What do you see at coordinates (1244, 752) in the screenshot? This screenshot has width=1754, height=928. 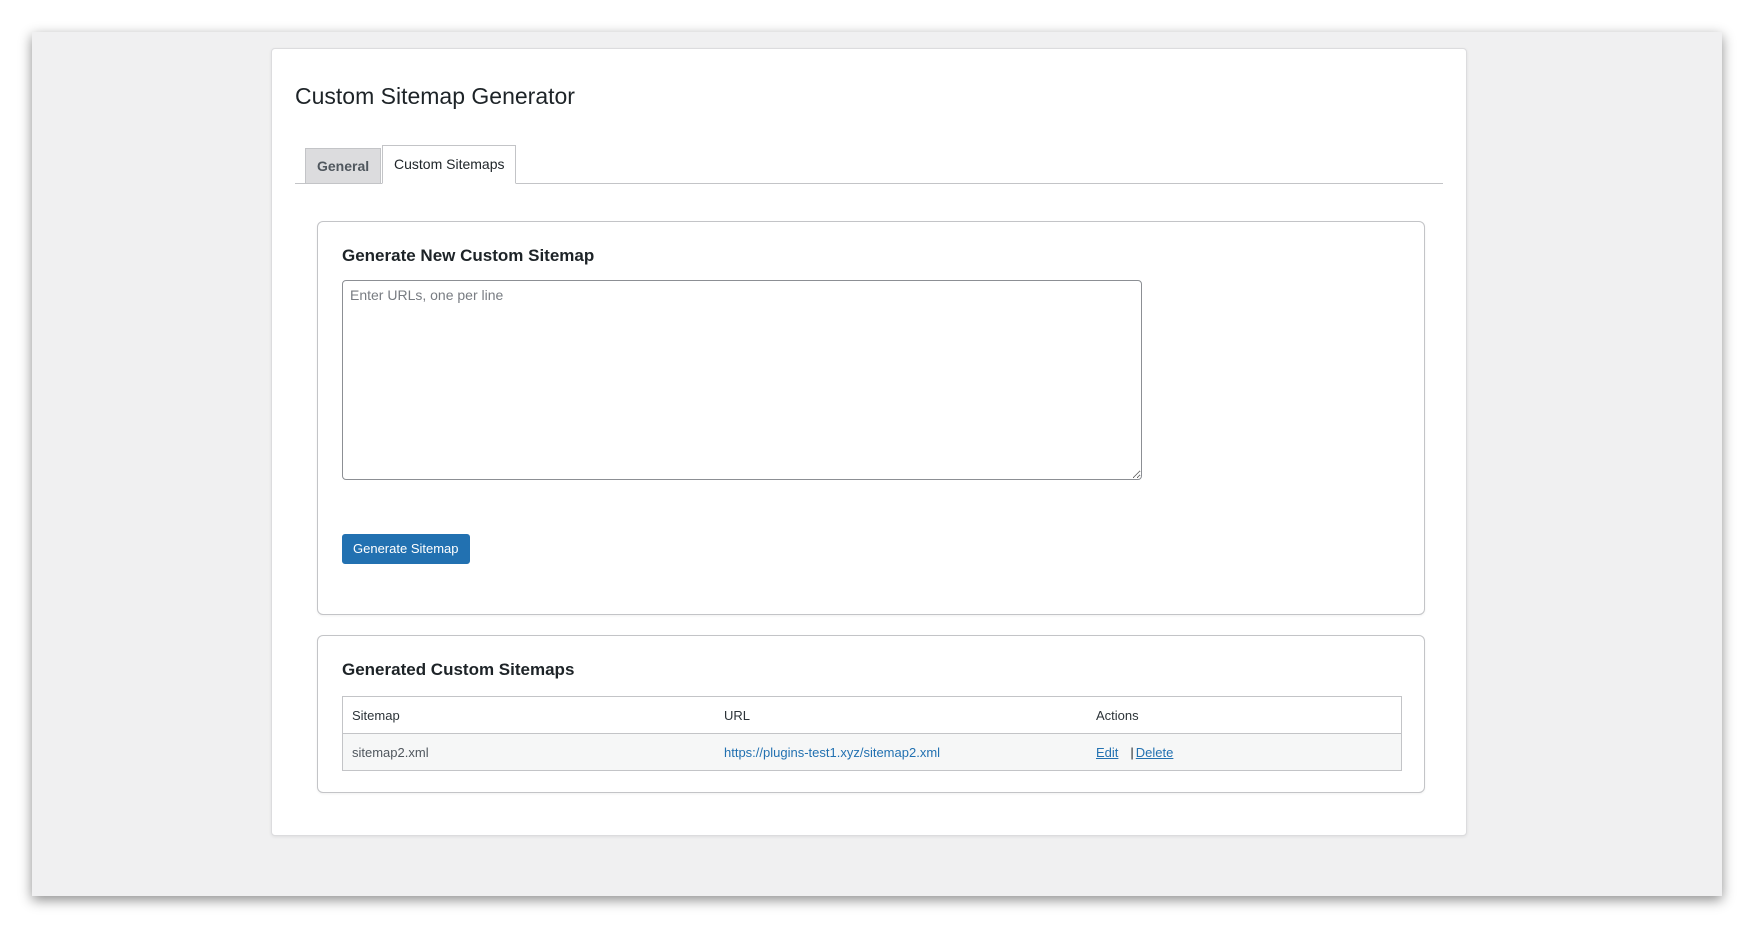 I see `sitemap-actions-cell: Edit | Delete` at bounding box center [1244, 752].